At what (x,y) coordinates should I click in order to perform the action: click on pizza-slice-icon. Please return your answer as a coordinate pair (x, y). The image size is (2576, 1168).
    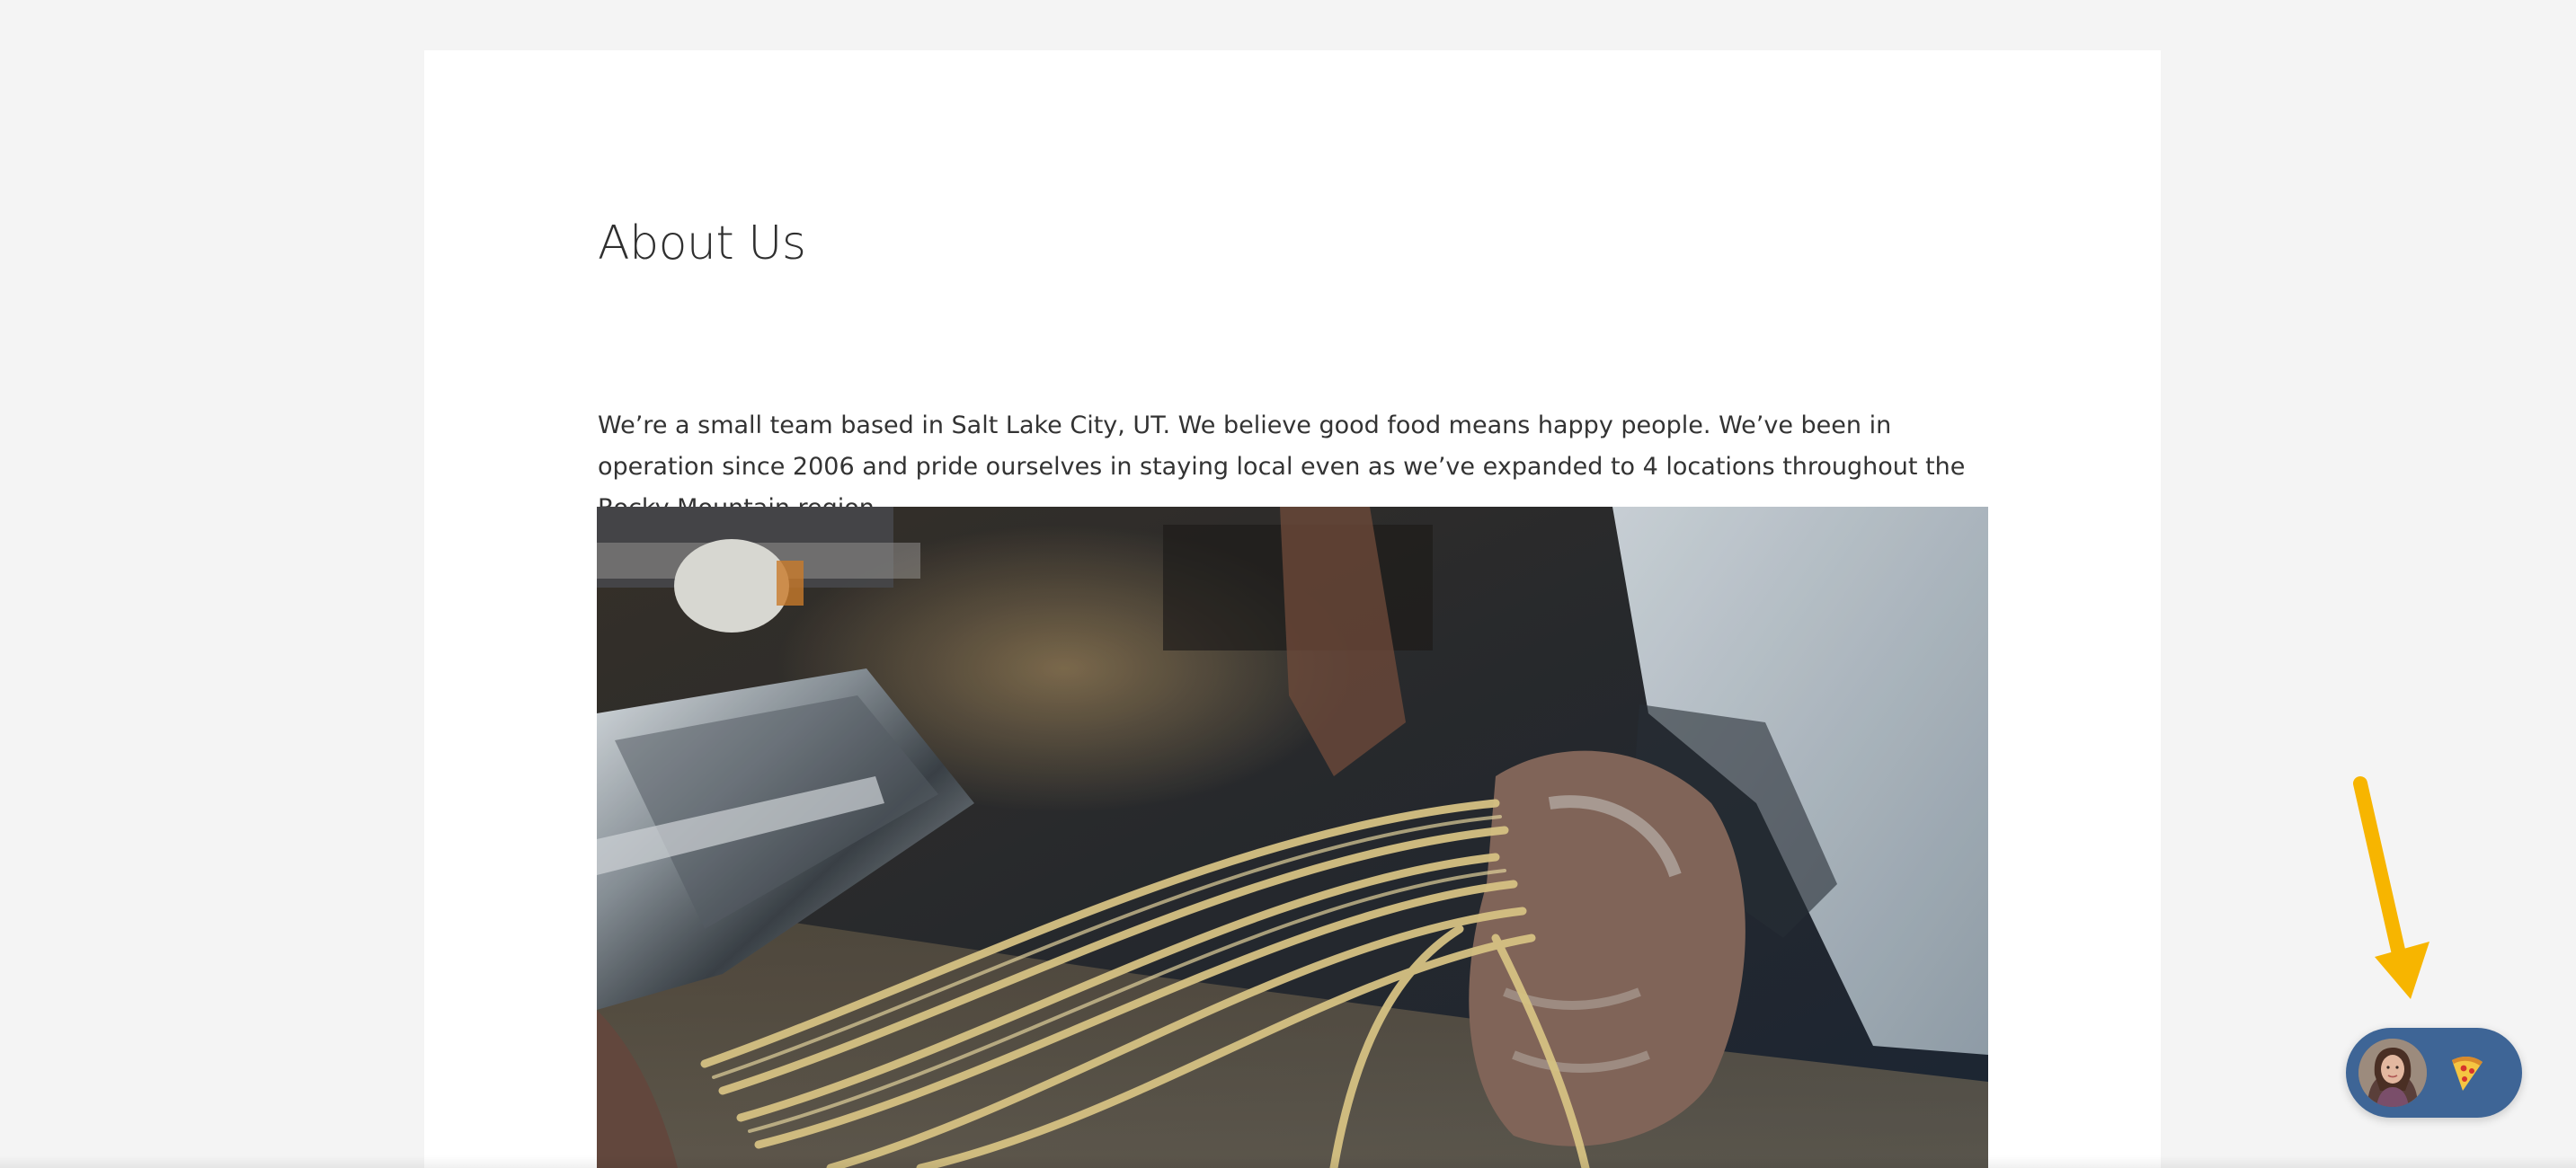
    Looking at the image, I should click on (2467, 1074).